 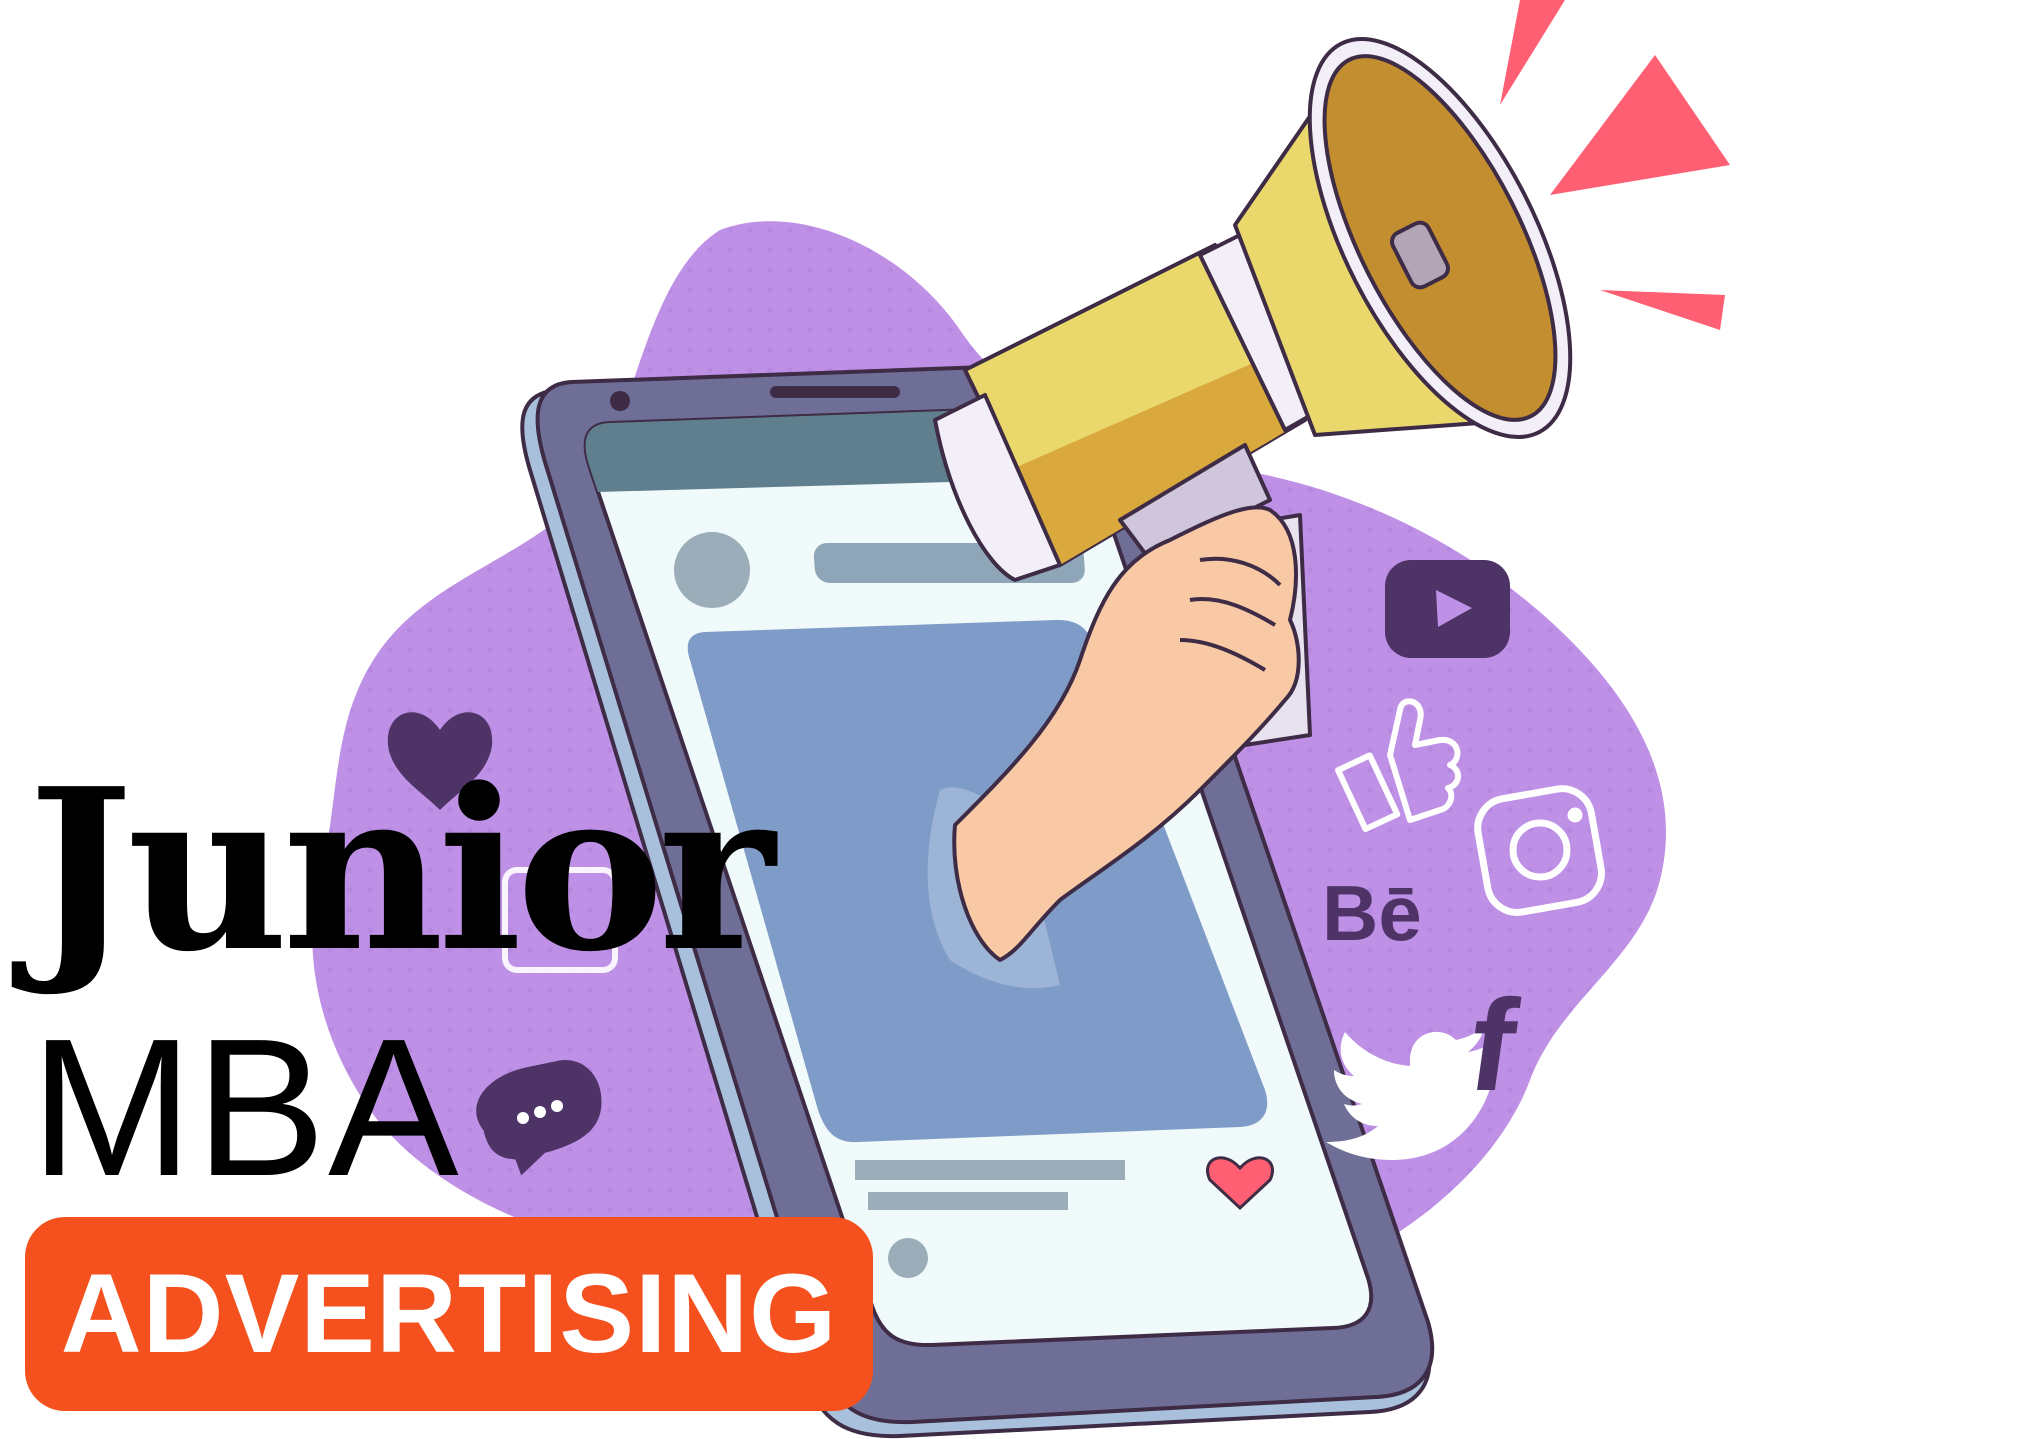 I want to click on youtube-icon, so click(x=1447, y=609).